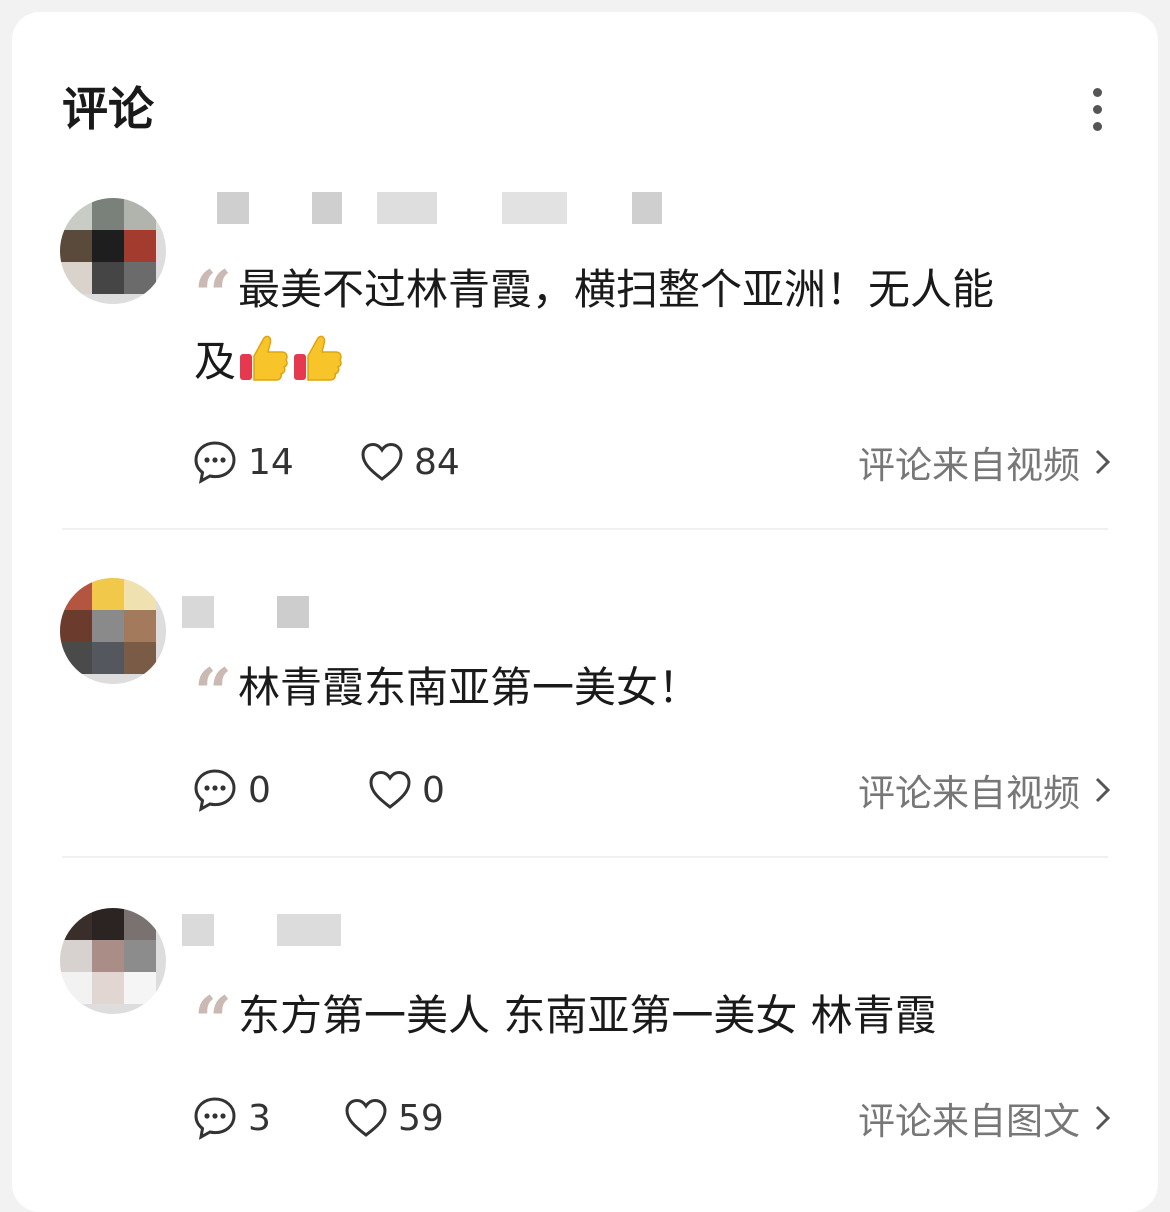  I want to click on source-label: 评论来自图文, so click(969, 1121).